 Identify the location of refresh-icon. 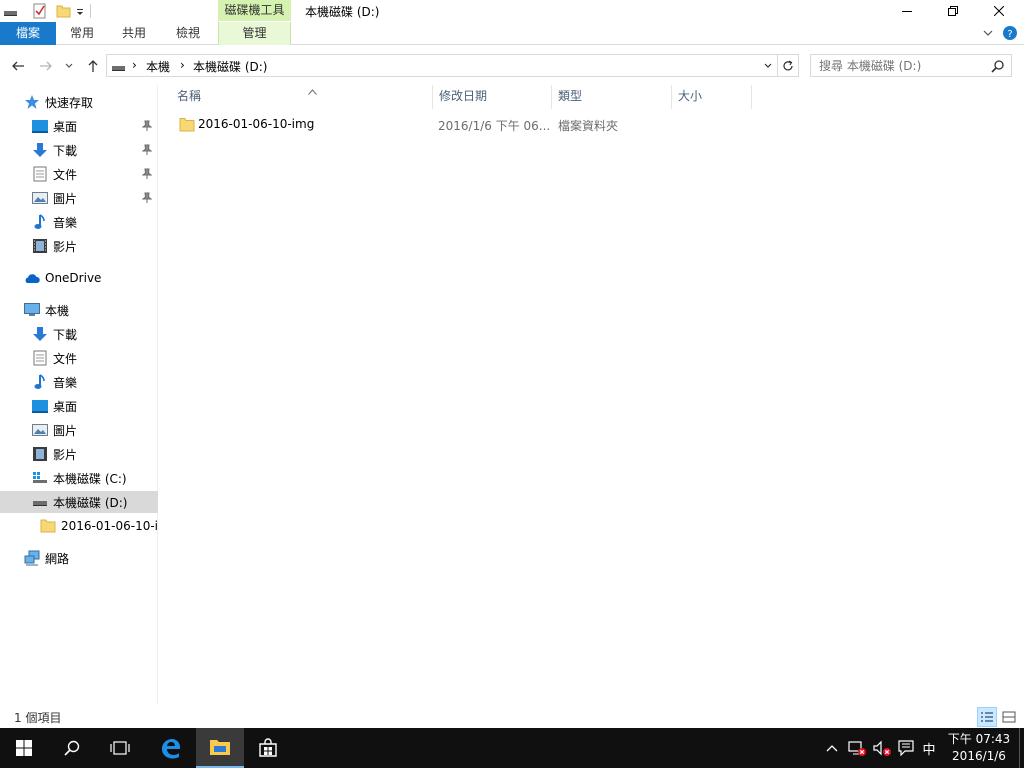
(788, 64).